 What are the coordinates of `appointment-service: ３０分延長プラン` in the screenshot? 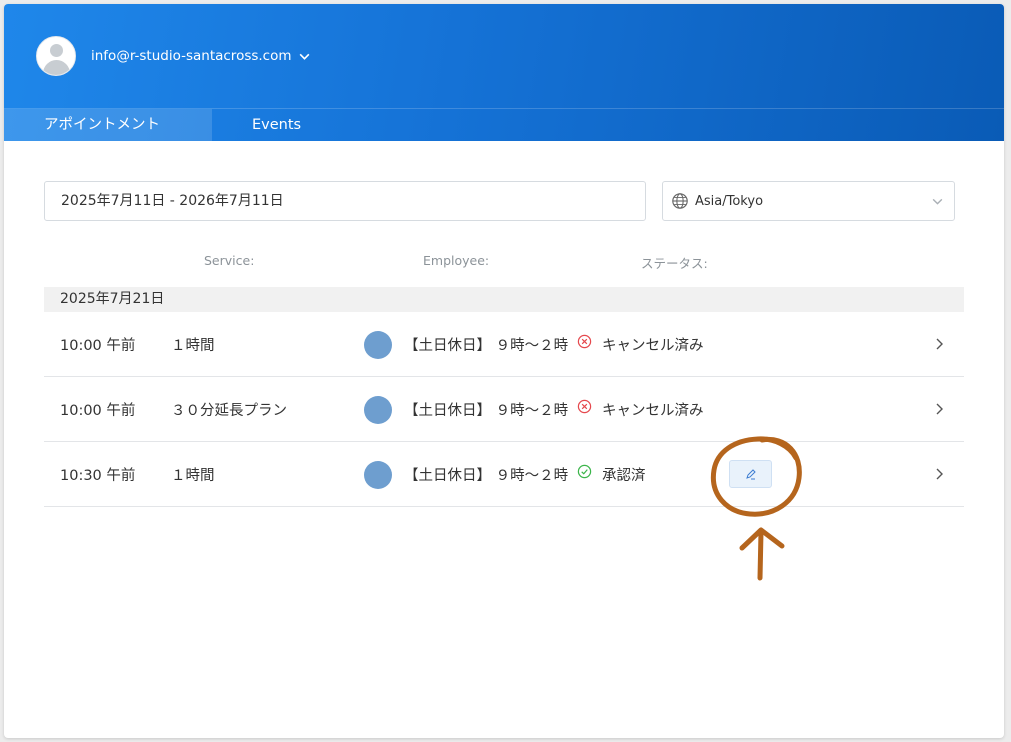 It's located at (229, 411).